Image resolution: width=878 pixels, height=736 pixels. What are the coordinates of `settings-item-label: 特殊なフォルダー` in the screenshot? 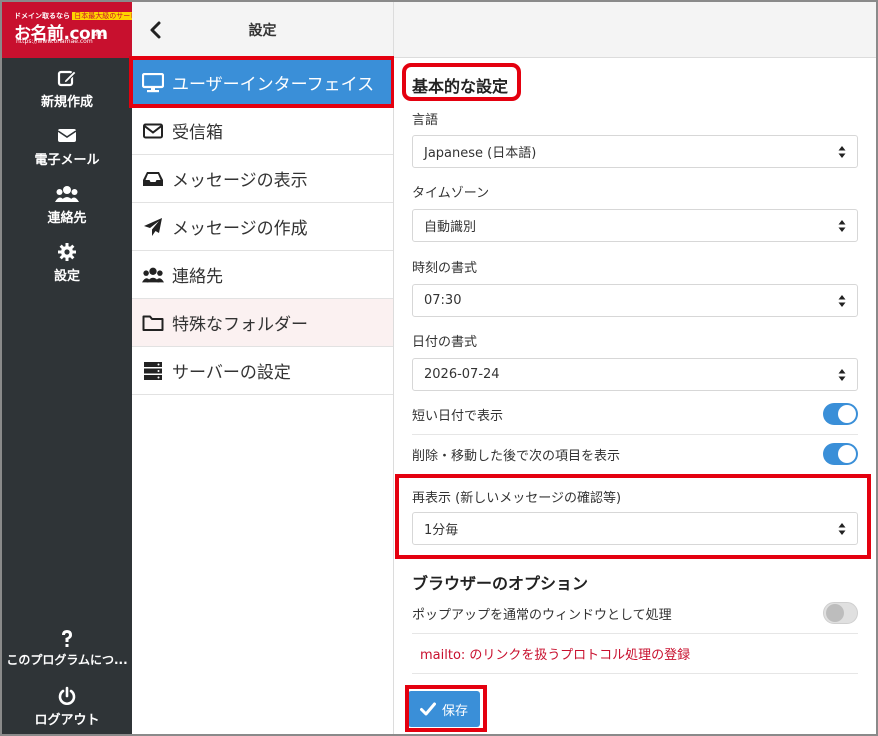 It's located at (240, 325).